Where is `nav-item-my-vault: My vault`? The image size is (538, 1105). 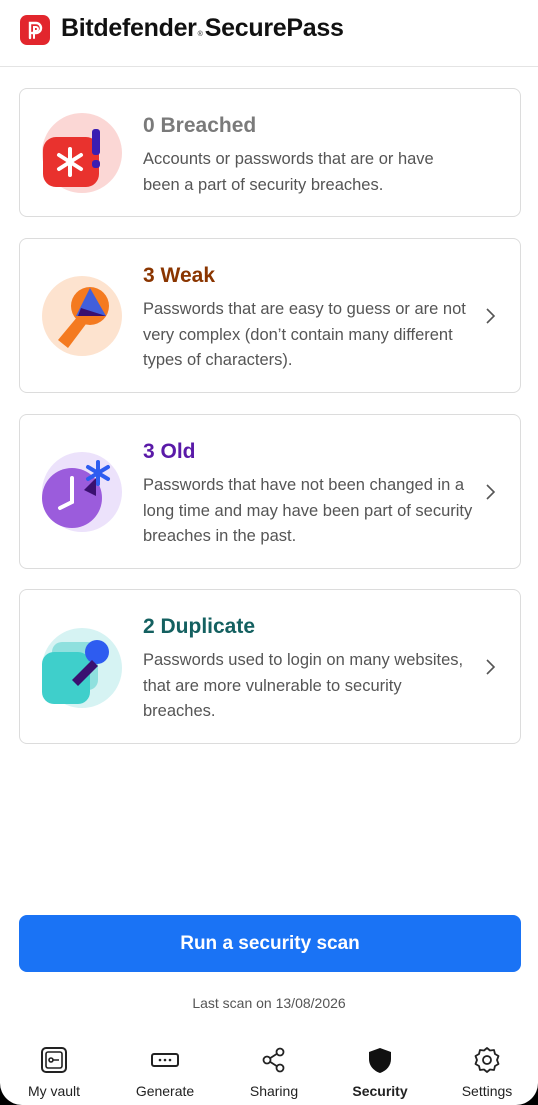
nav-item-my-vault: My vault is located at coordinates (54, 1072).